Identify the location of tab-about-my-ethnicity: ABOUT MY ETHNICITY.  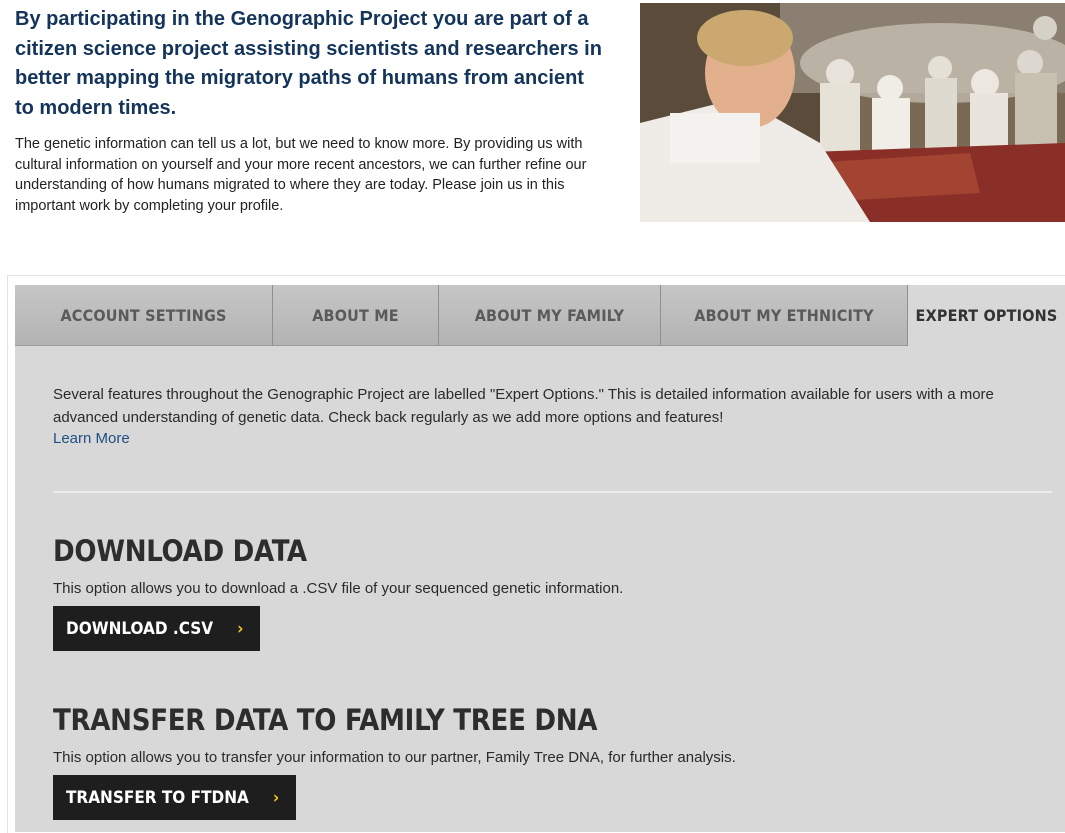
(784, 315).